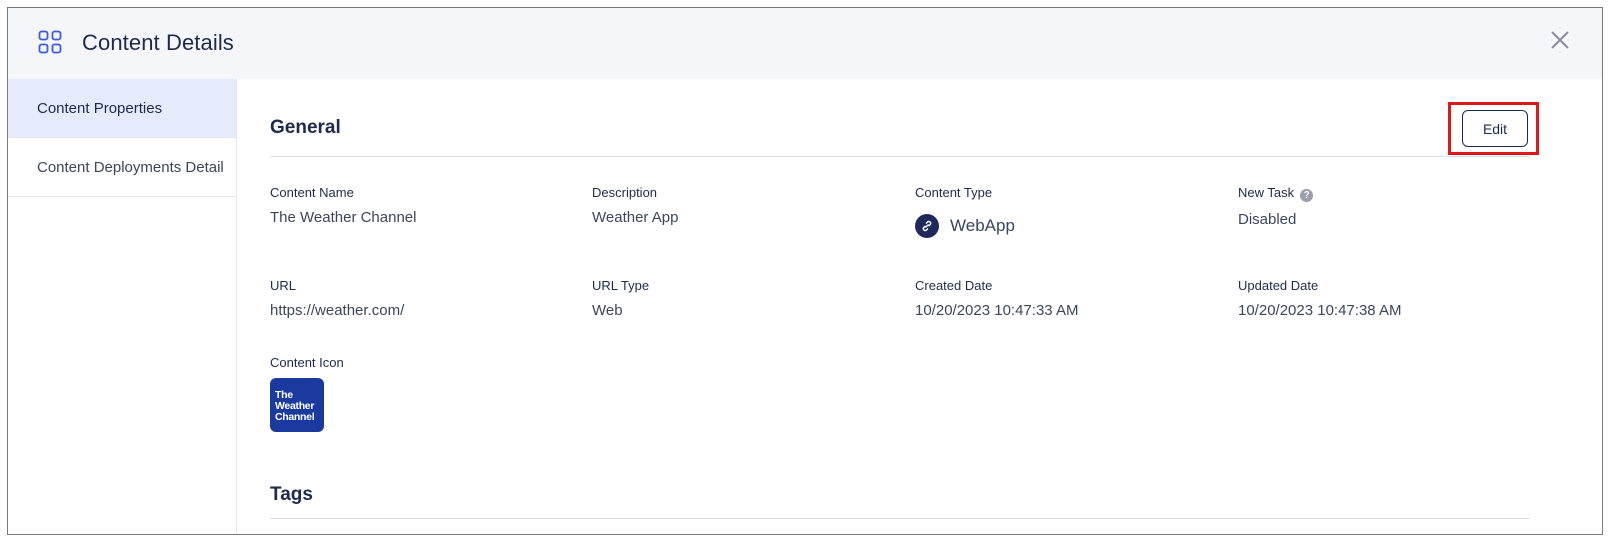 This screenshot has height=542, width=1610. What do you see at coordinates (312, 192) in the screenshot?
I see `field-label: Content Name` at bounding box center [312, 192].